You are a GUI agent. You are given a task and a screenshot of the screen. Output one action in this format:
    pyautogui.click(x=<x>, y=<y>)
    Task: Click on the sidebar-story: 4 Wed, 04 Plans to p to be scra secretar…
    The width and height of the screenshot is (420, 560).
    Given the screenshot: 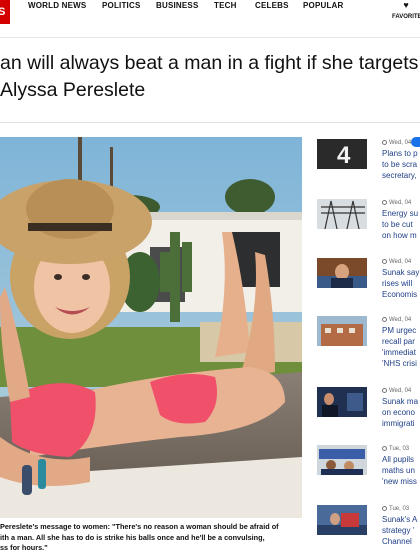 What is the action you would take?
    pyautogui.click(x=368, y=163)
    